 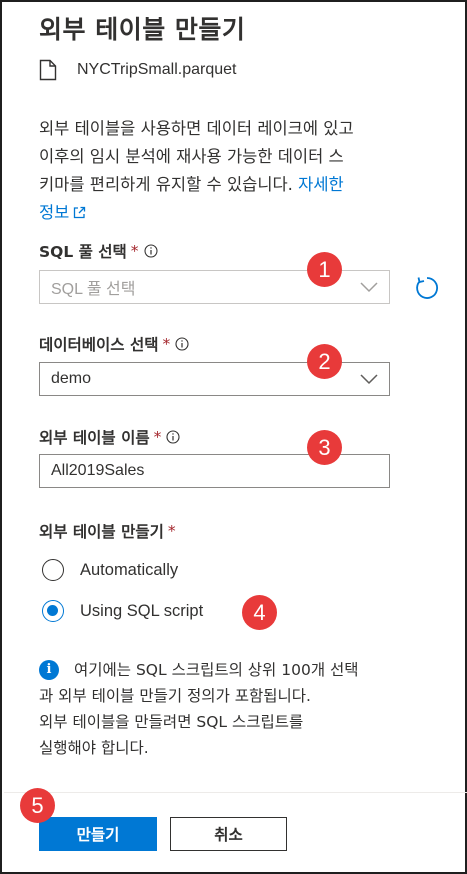 I want to click on info-note-line: 과 외부 테이블 만들기 정의가 포함됩니다., so click(x=175, y=696).